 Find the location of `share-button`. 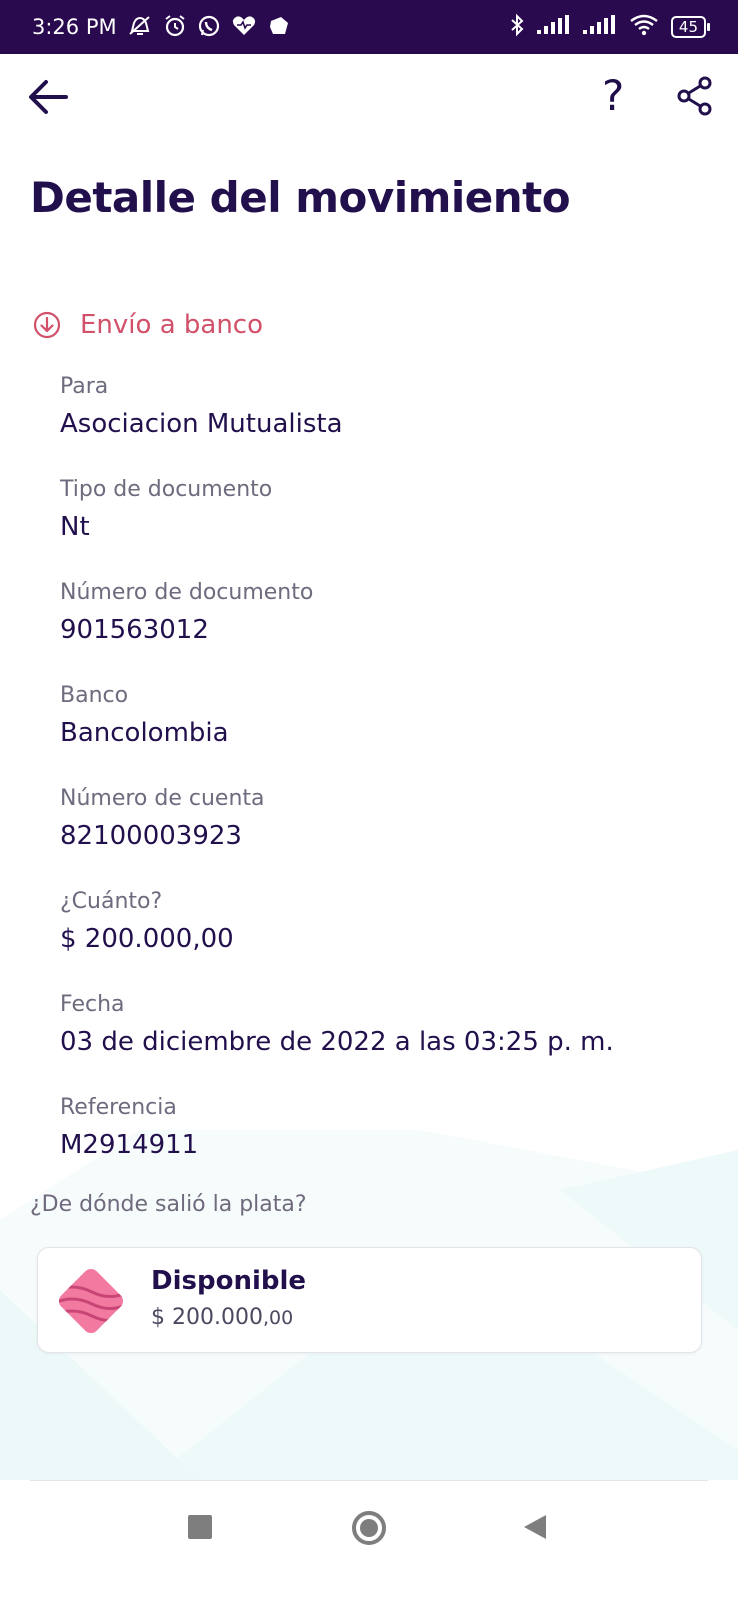

share-button is located at coordinates (695, 96).